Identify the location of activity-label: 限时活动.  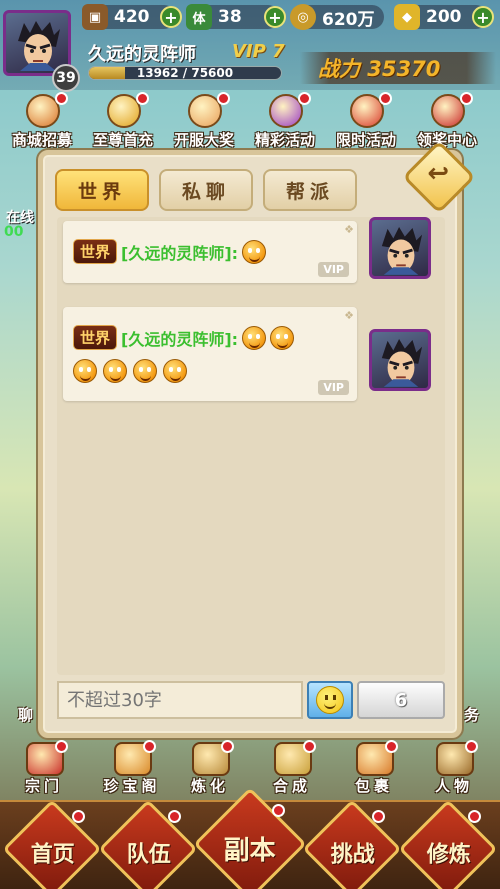
(365, 140).